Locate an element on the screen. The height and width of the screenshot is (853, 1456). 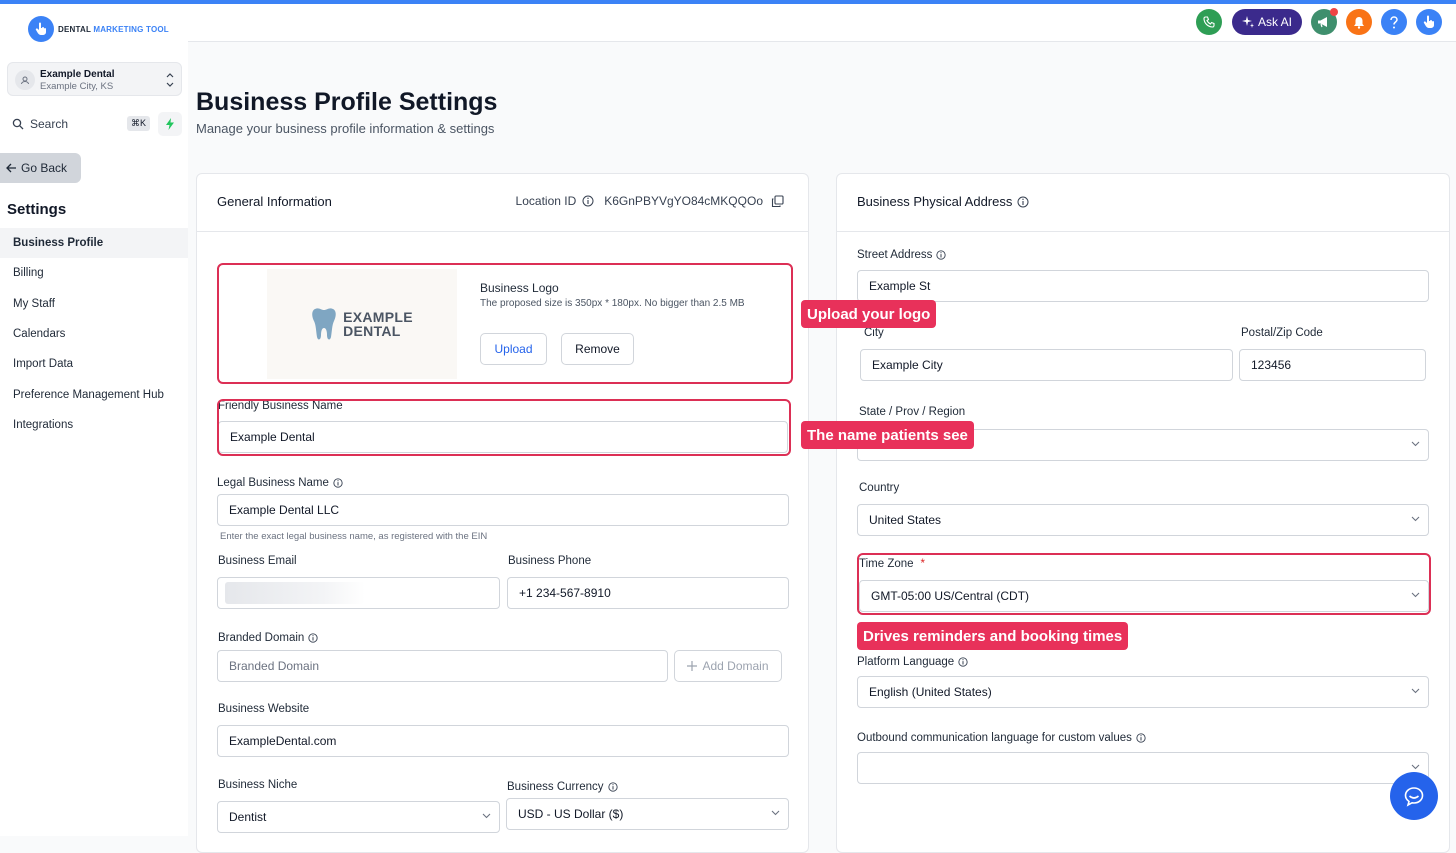
currency-value: USD - US Dollar ($) is located at coordinates (571, 814).